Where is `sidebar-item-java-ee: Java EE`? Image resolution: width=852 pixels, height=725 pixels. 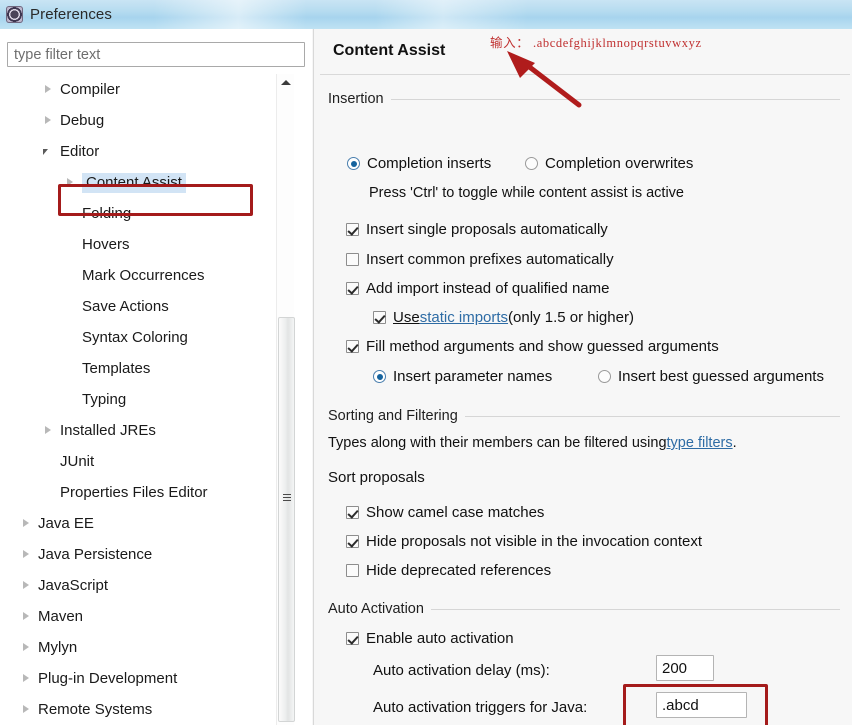
sidebar-item-java-ee: Java EE is located at coordinates (144, 523).